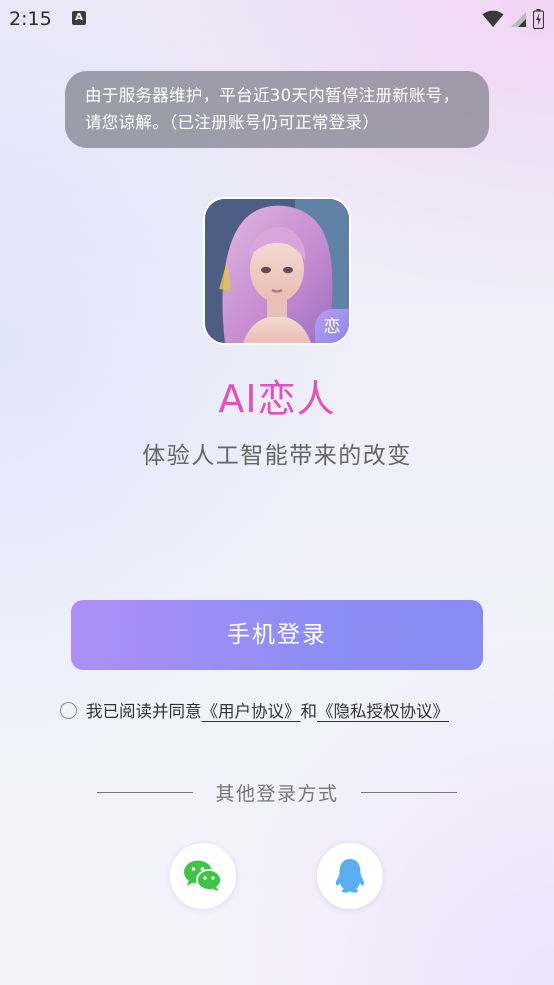 This screenshot has height=985, width=554. Describe the element at coordinates (79, 18) in the screenshot. I see `notification-icon: A` at that location.